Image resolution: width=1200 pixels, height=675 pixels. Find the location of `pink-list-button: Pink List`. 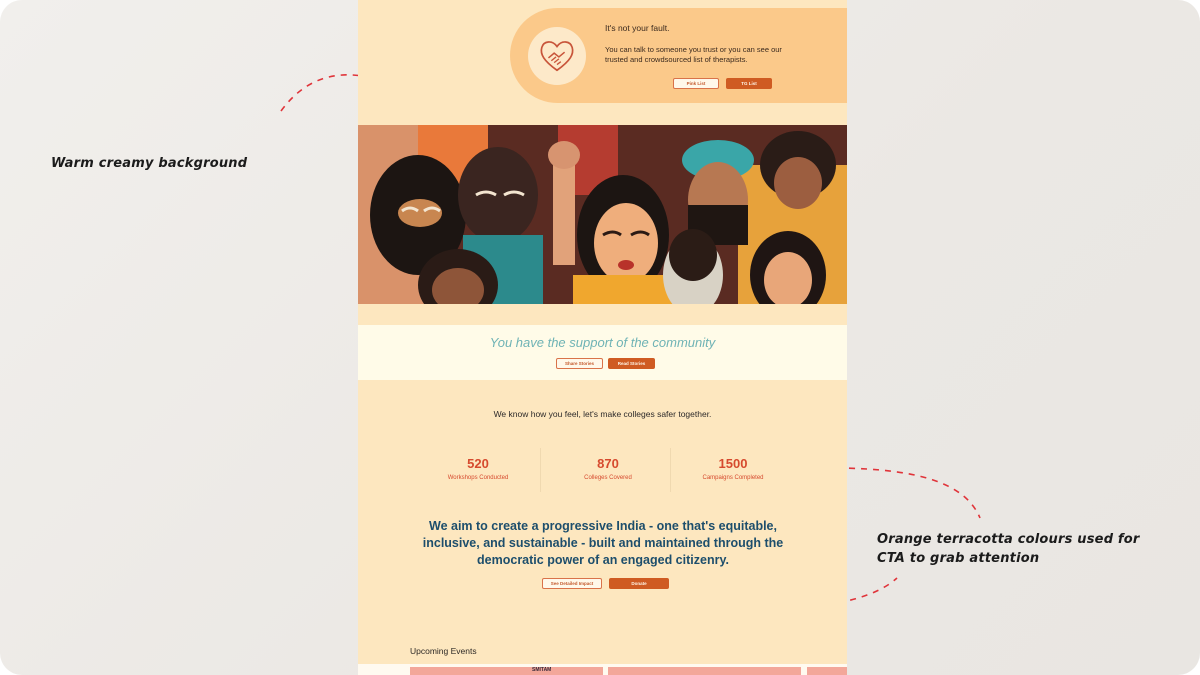

pink-list-button: Pink List is located at coordinates (696, 83).